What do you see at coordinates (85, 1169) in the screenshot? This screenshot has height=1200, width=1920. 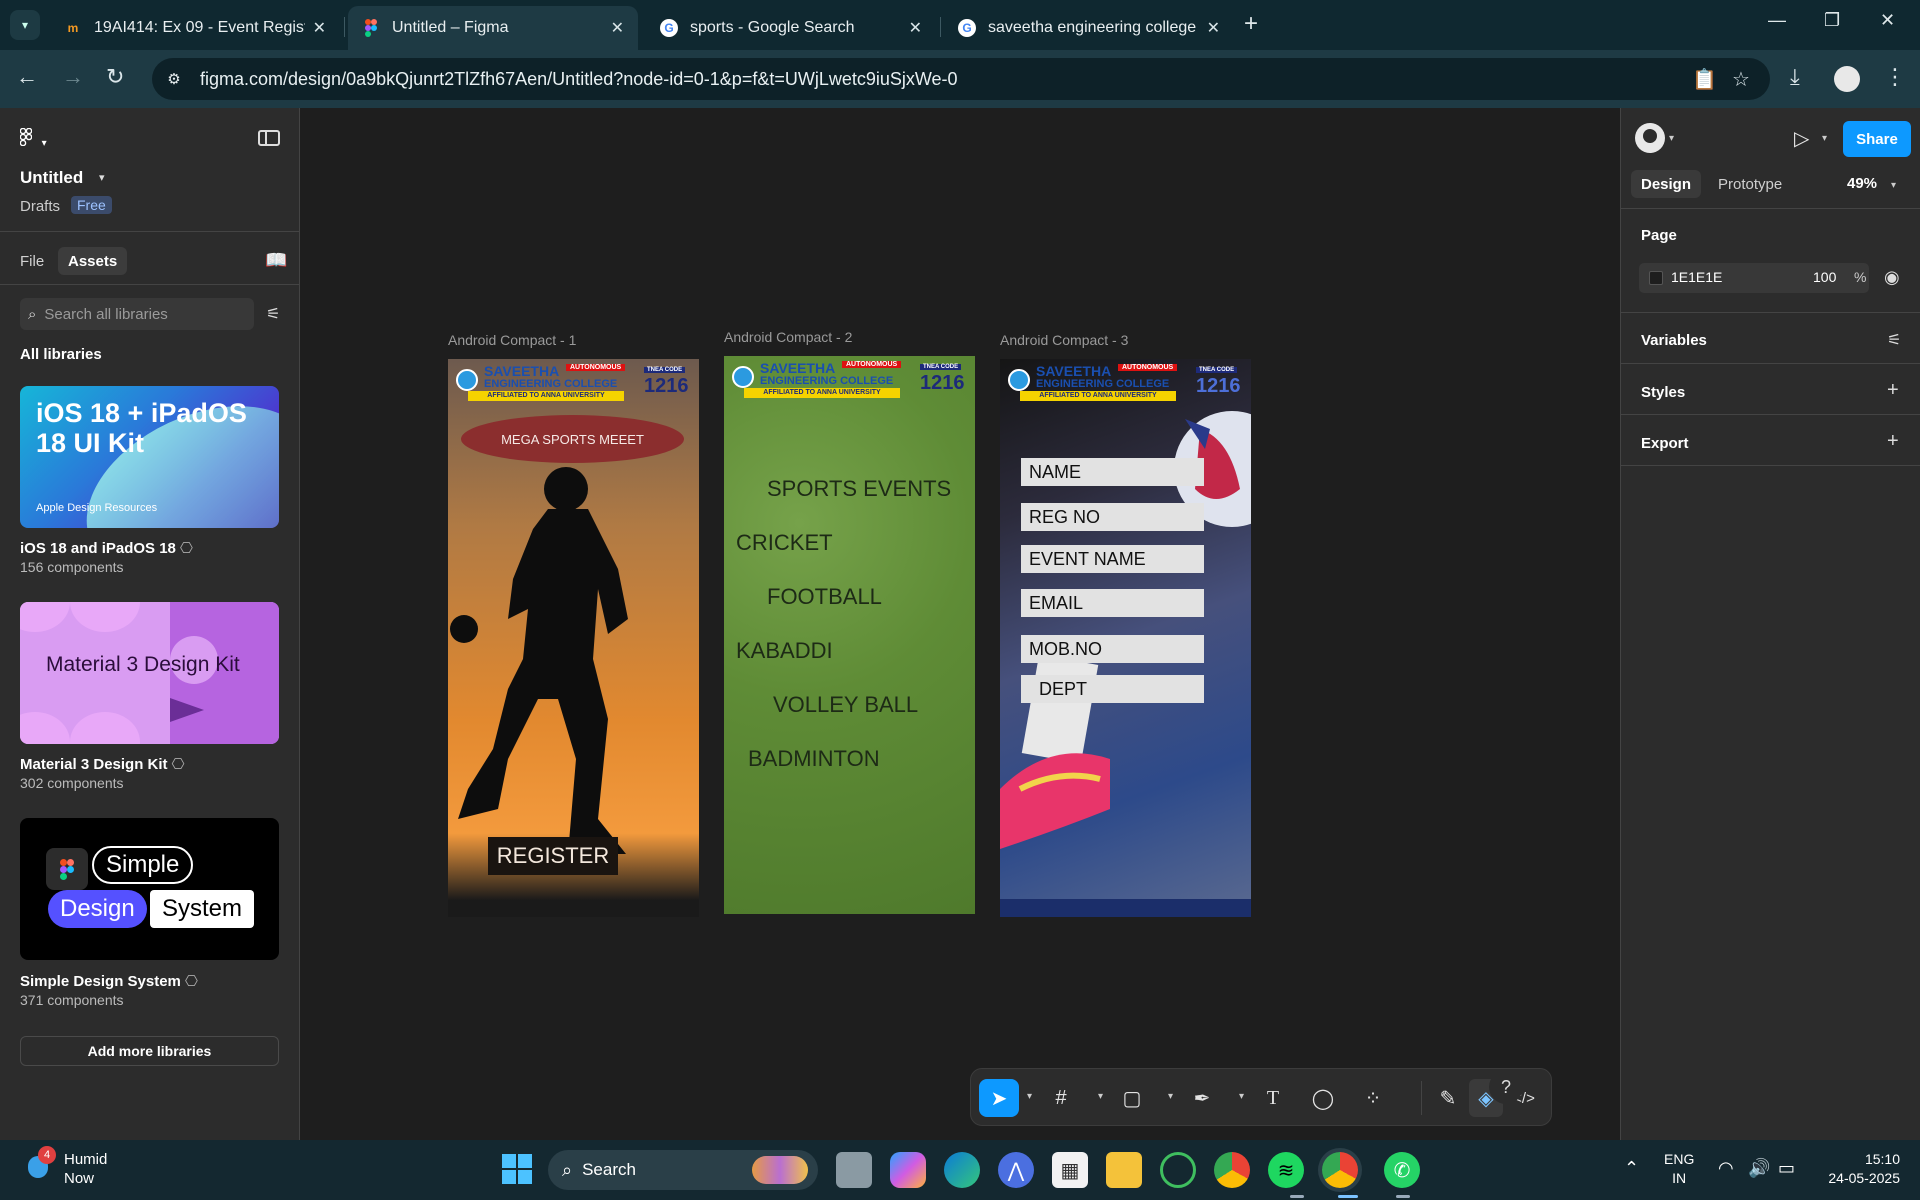 I see `weather-text: Humid Now` at bounding box center [85, 1169].